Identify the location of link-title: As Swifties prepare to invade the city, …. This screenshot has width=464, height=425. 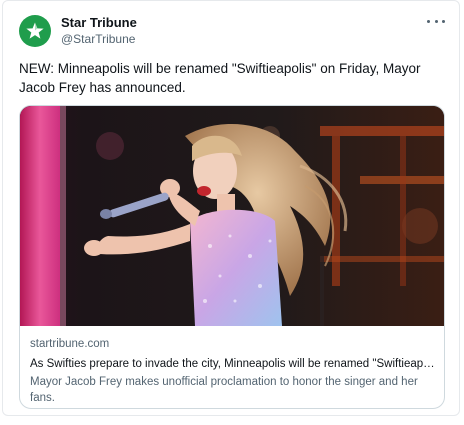
(234, 364).